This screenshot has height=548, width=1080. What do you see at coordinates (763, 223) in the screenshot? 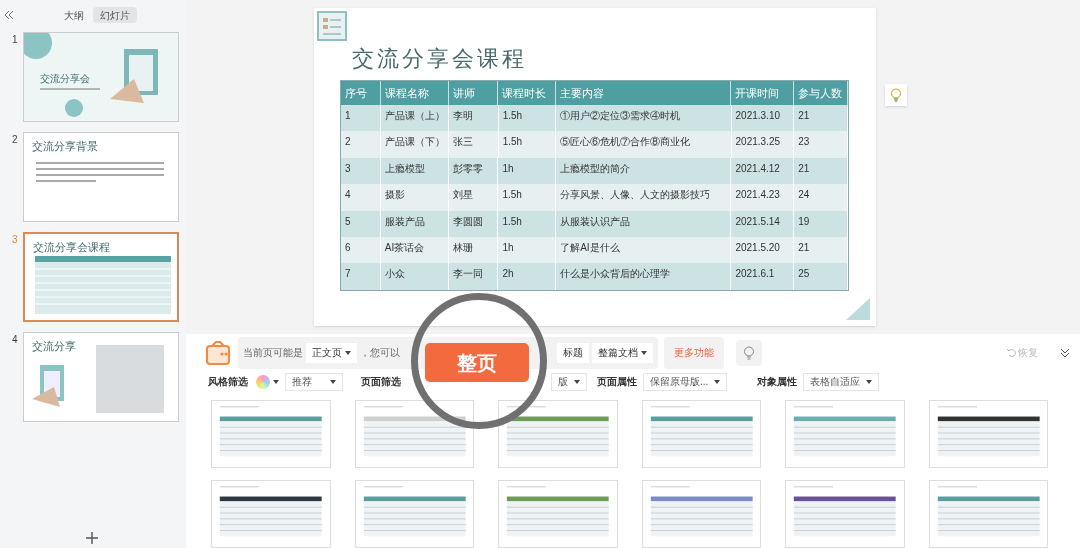
I see `table-cell: 2021.5.14` at bounding box center [763, 223].